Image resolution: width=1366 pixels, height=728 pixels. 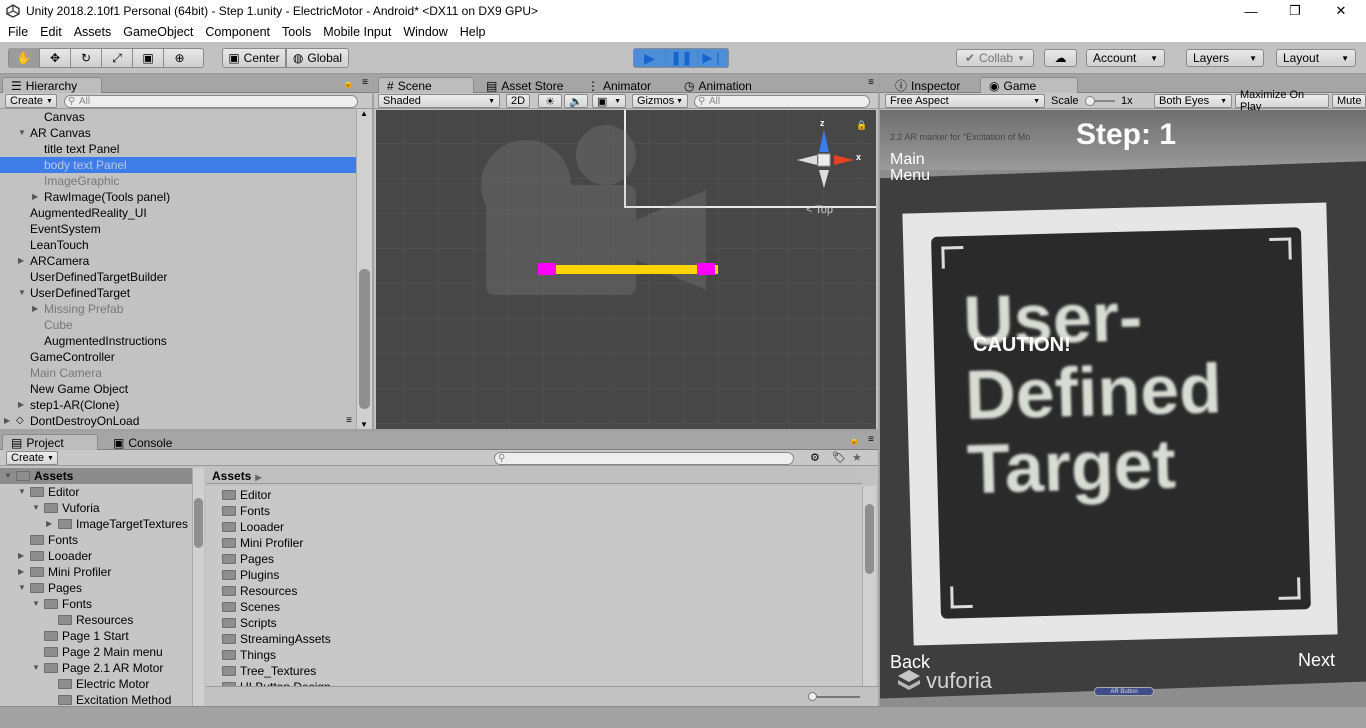 I want to click on effects-dropdown: ▣ ▼, so click(x=609, y=101).